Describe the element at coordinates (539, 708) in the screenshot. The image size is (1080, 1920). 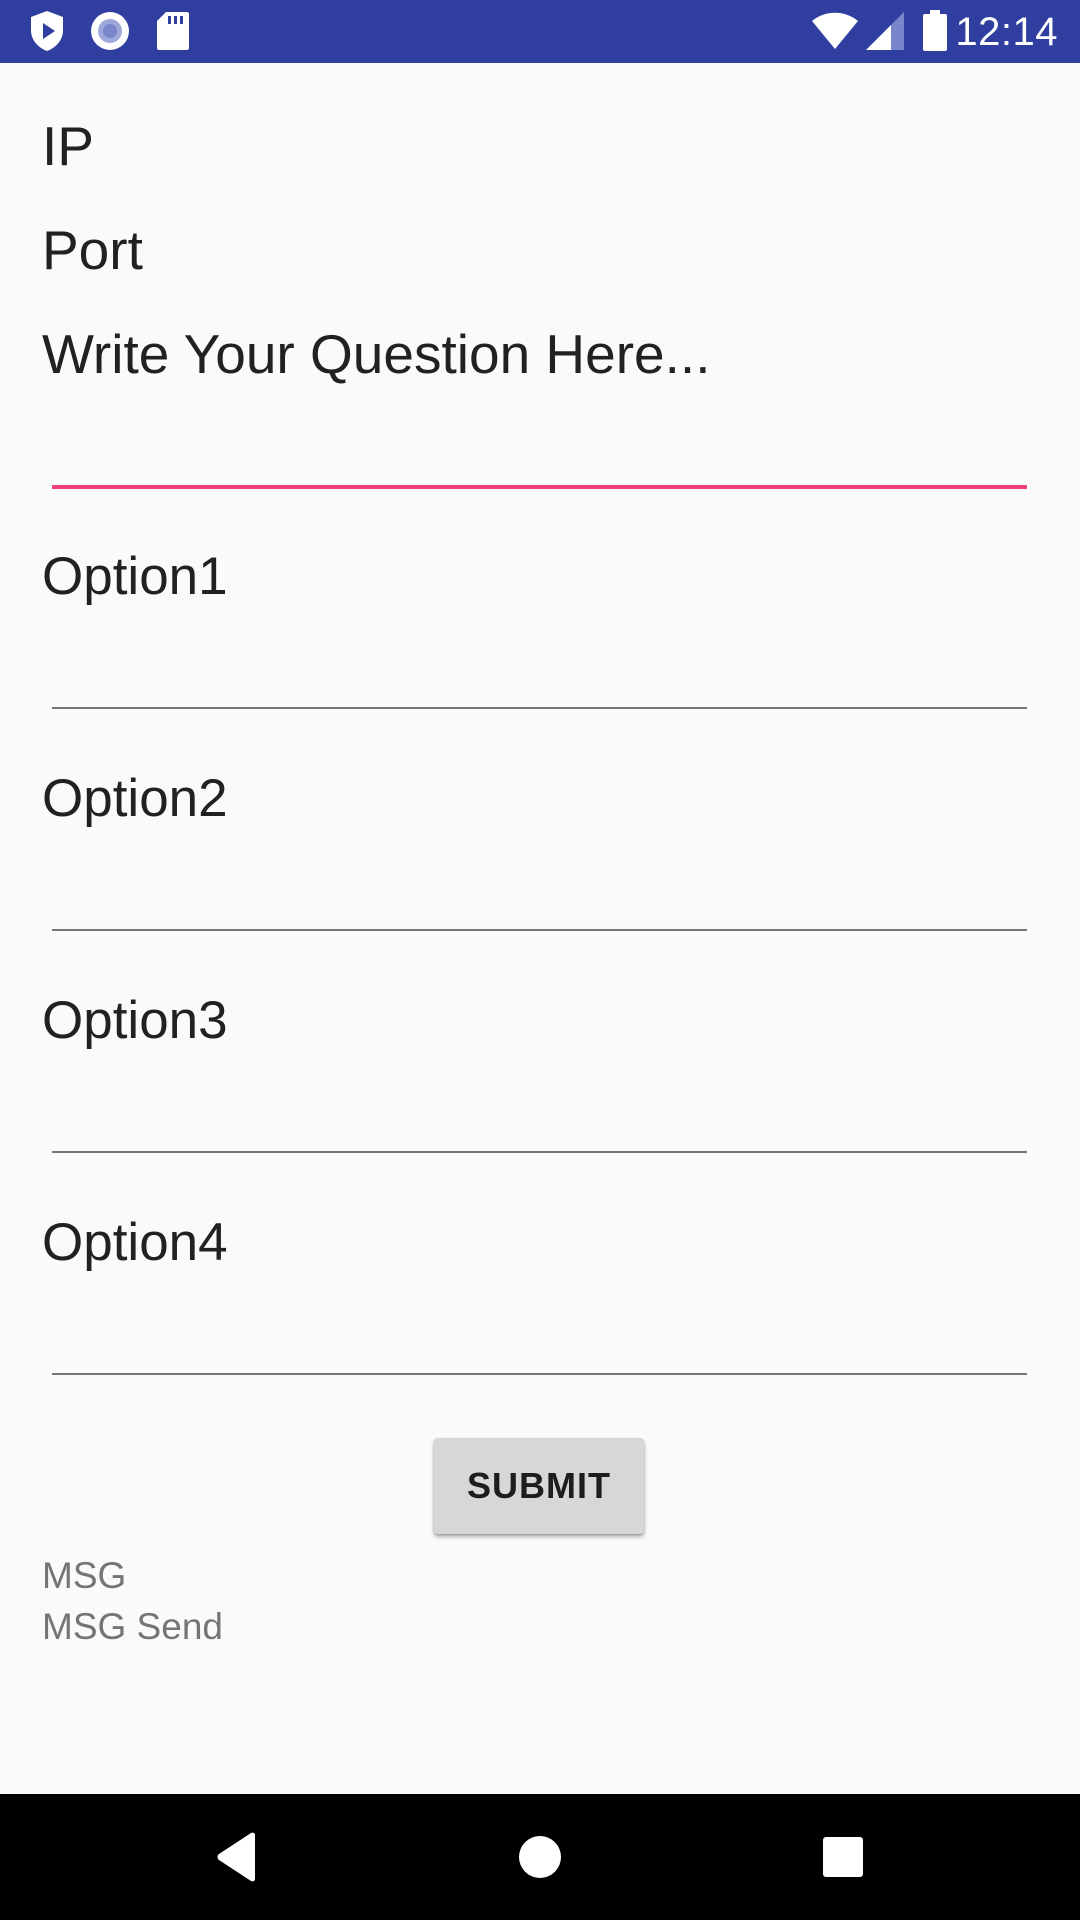
I see `option1-underline` at that location.